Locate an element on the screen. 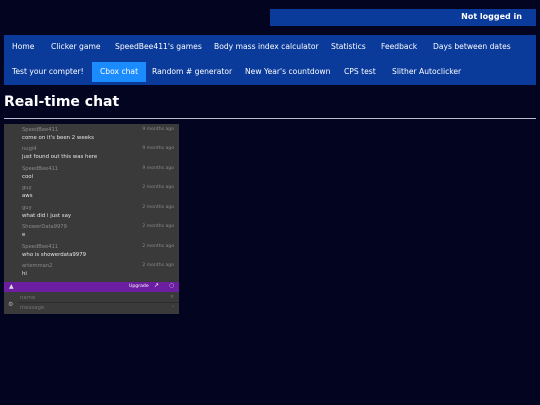 This screenshot has width=540, height=405. chat-text: e is located at coordinates (24, 235).